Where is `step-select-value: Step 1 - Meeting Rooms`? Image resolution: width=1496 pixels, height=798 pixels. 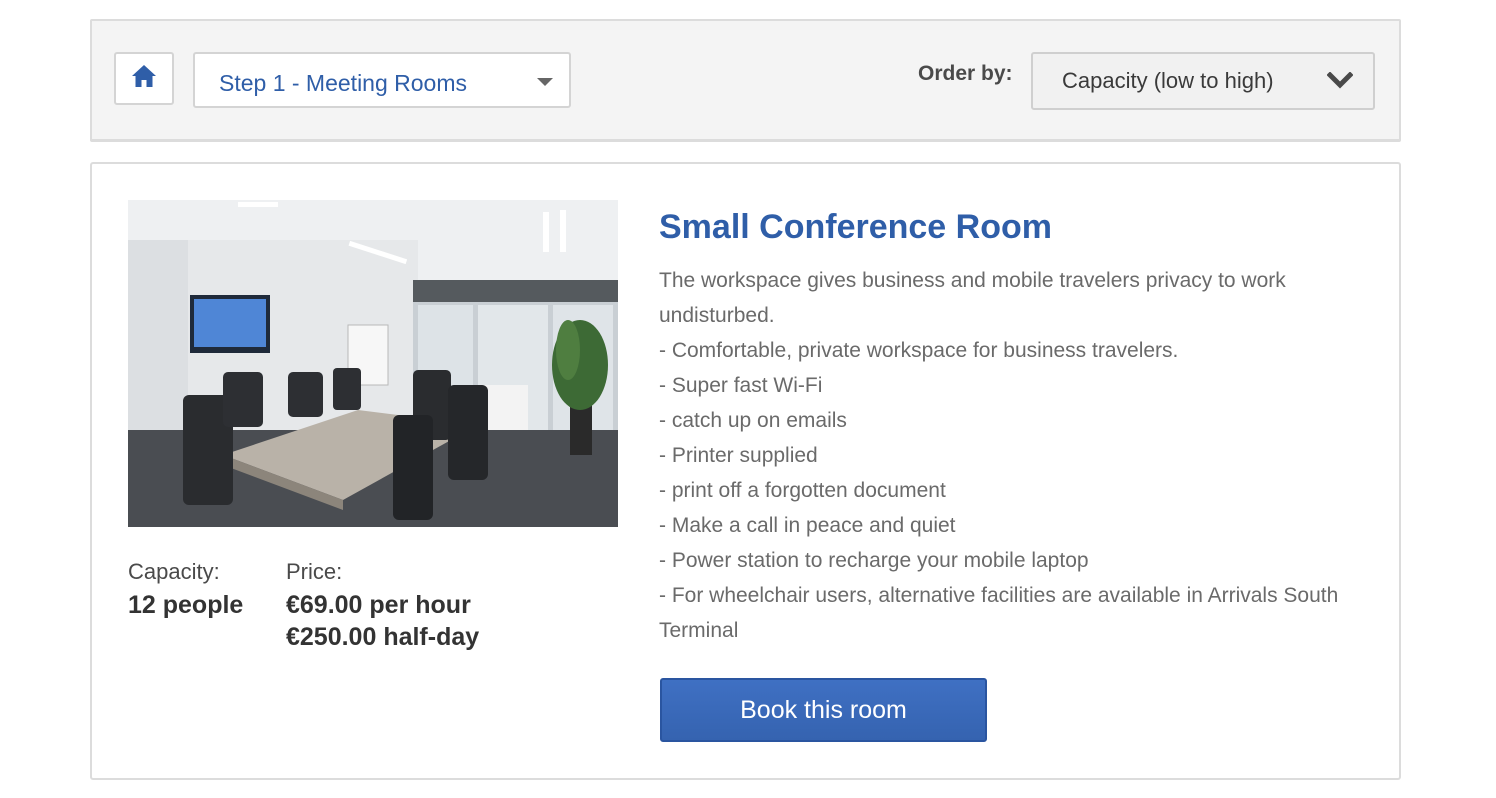
step-select-value: Step 1 - Meeting Rooms is located at coordinates (343, 83).